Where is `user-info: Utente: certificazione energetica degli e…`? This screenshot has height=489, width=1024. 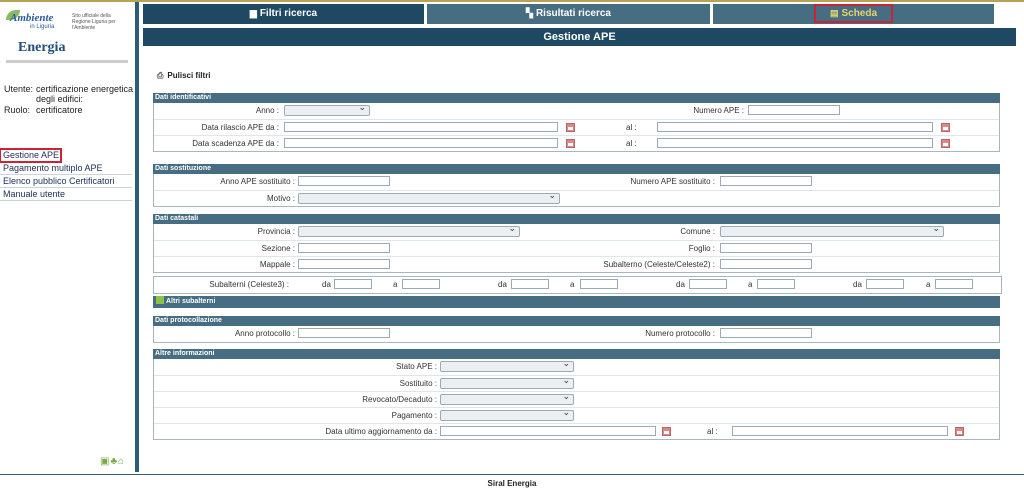 user-info: Utente: certificazione energetica degli e… is located at coordinates (70, 100).